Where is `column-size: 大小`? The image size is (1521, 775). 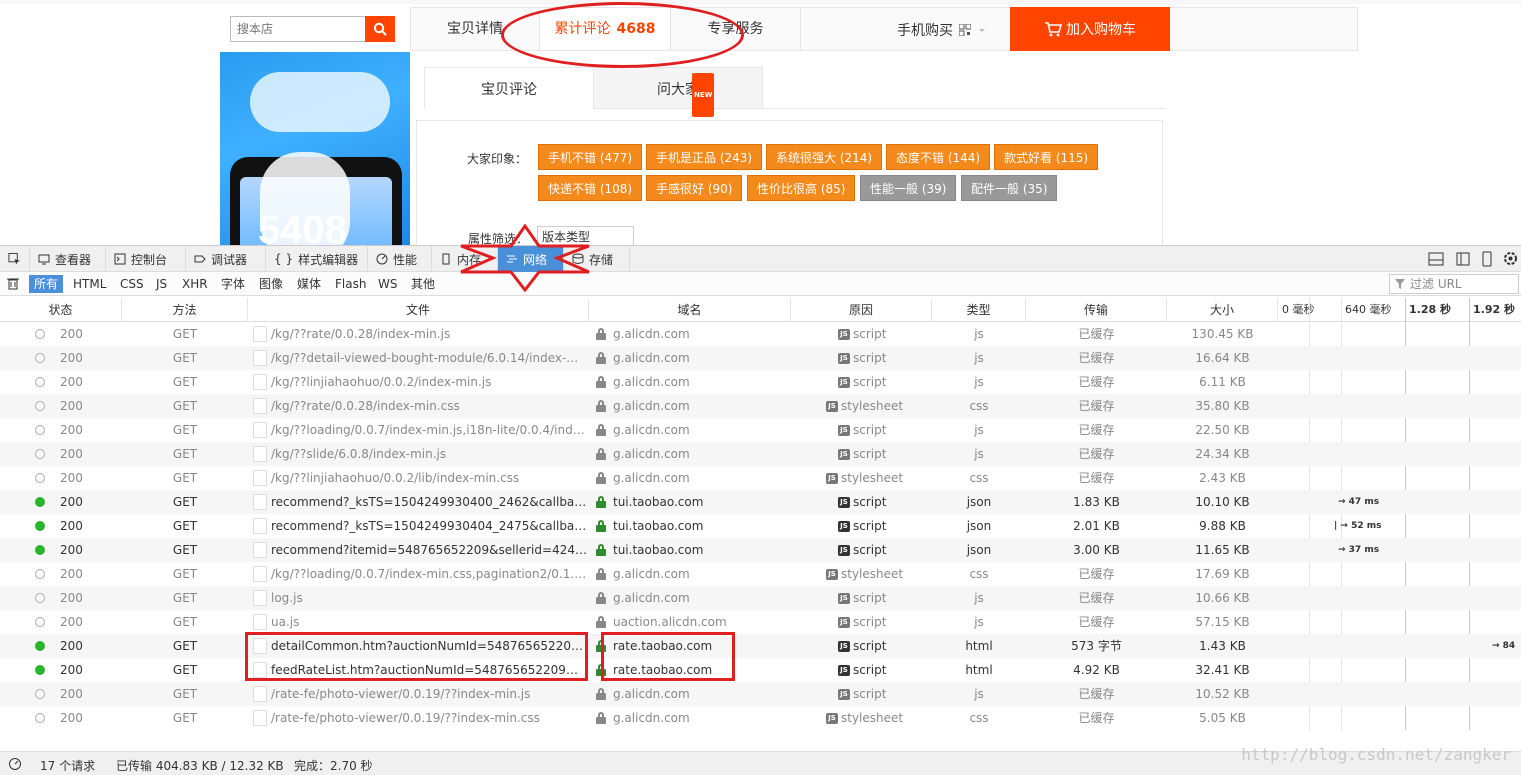
column-size: 大小 is located at coordinates (1222, 310).